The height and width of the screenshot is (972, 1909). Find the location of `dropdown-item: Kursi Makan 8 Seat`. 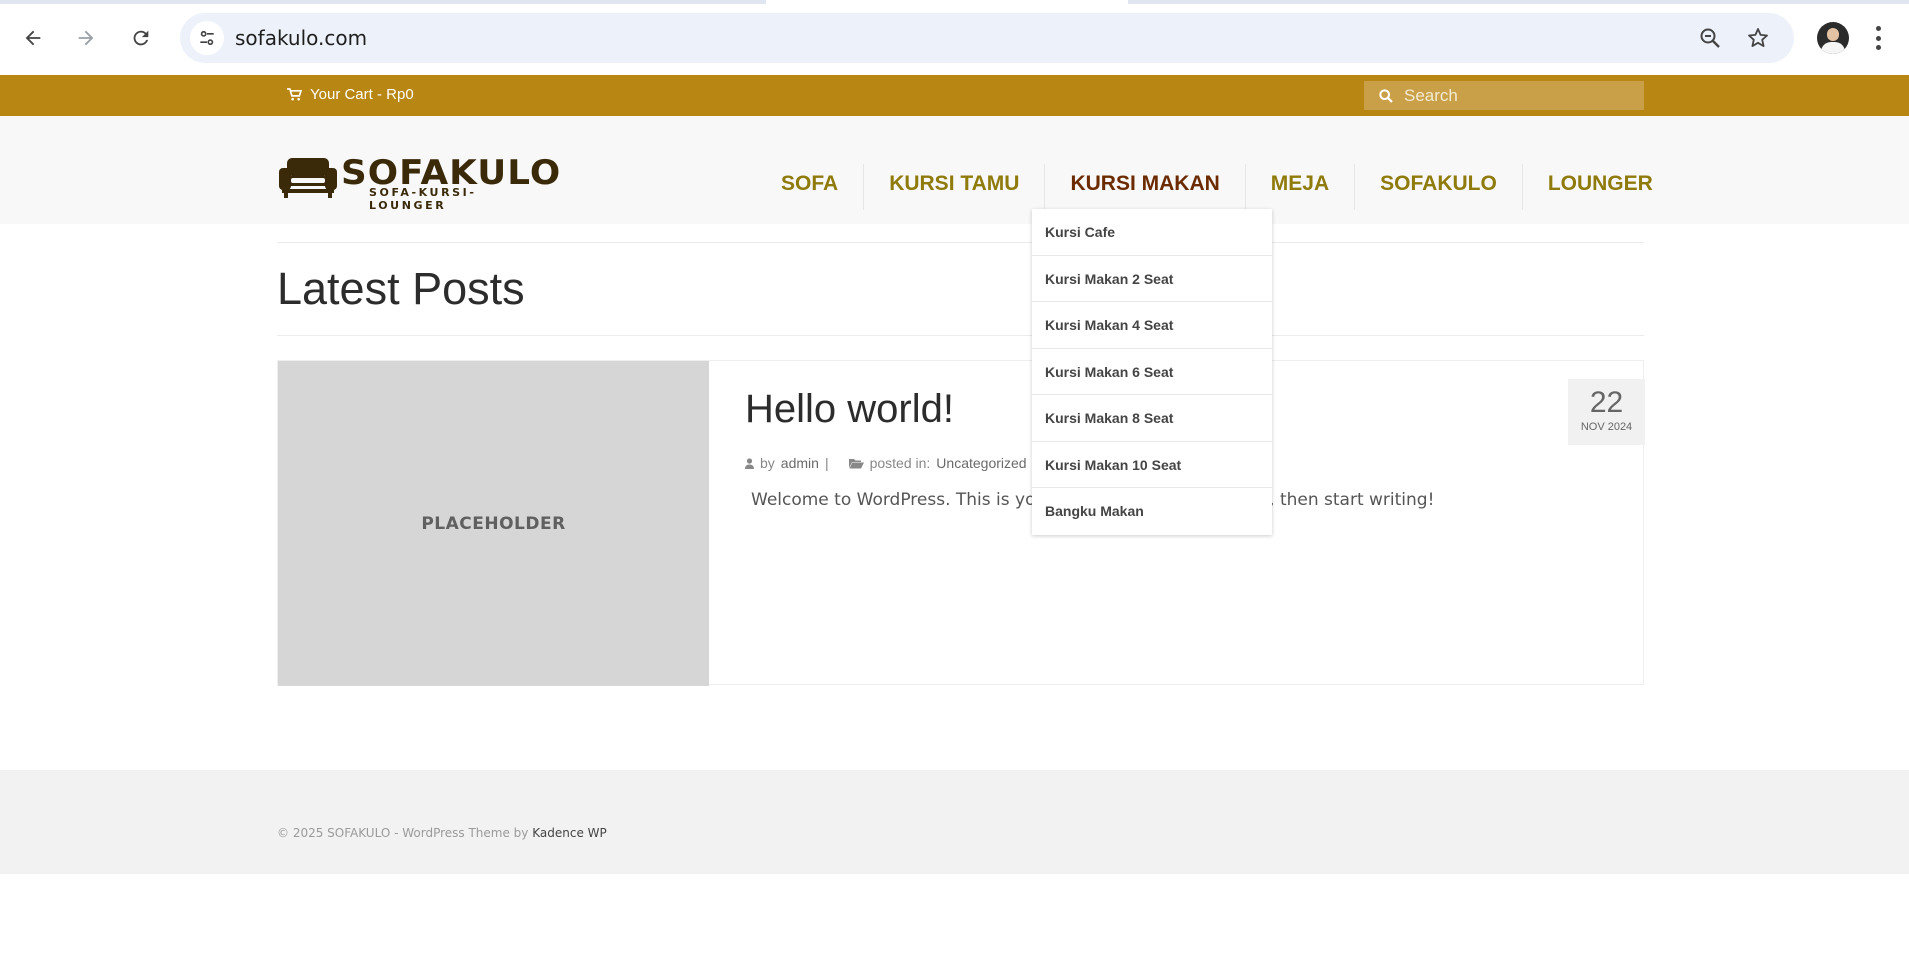

dropdown-item: Kursi Makan 8 Seat is located at coordinates (1152, 418).